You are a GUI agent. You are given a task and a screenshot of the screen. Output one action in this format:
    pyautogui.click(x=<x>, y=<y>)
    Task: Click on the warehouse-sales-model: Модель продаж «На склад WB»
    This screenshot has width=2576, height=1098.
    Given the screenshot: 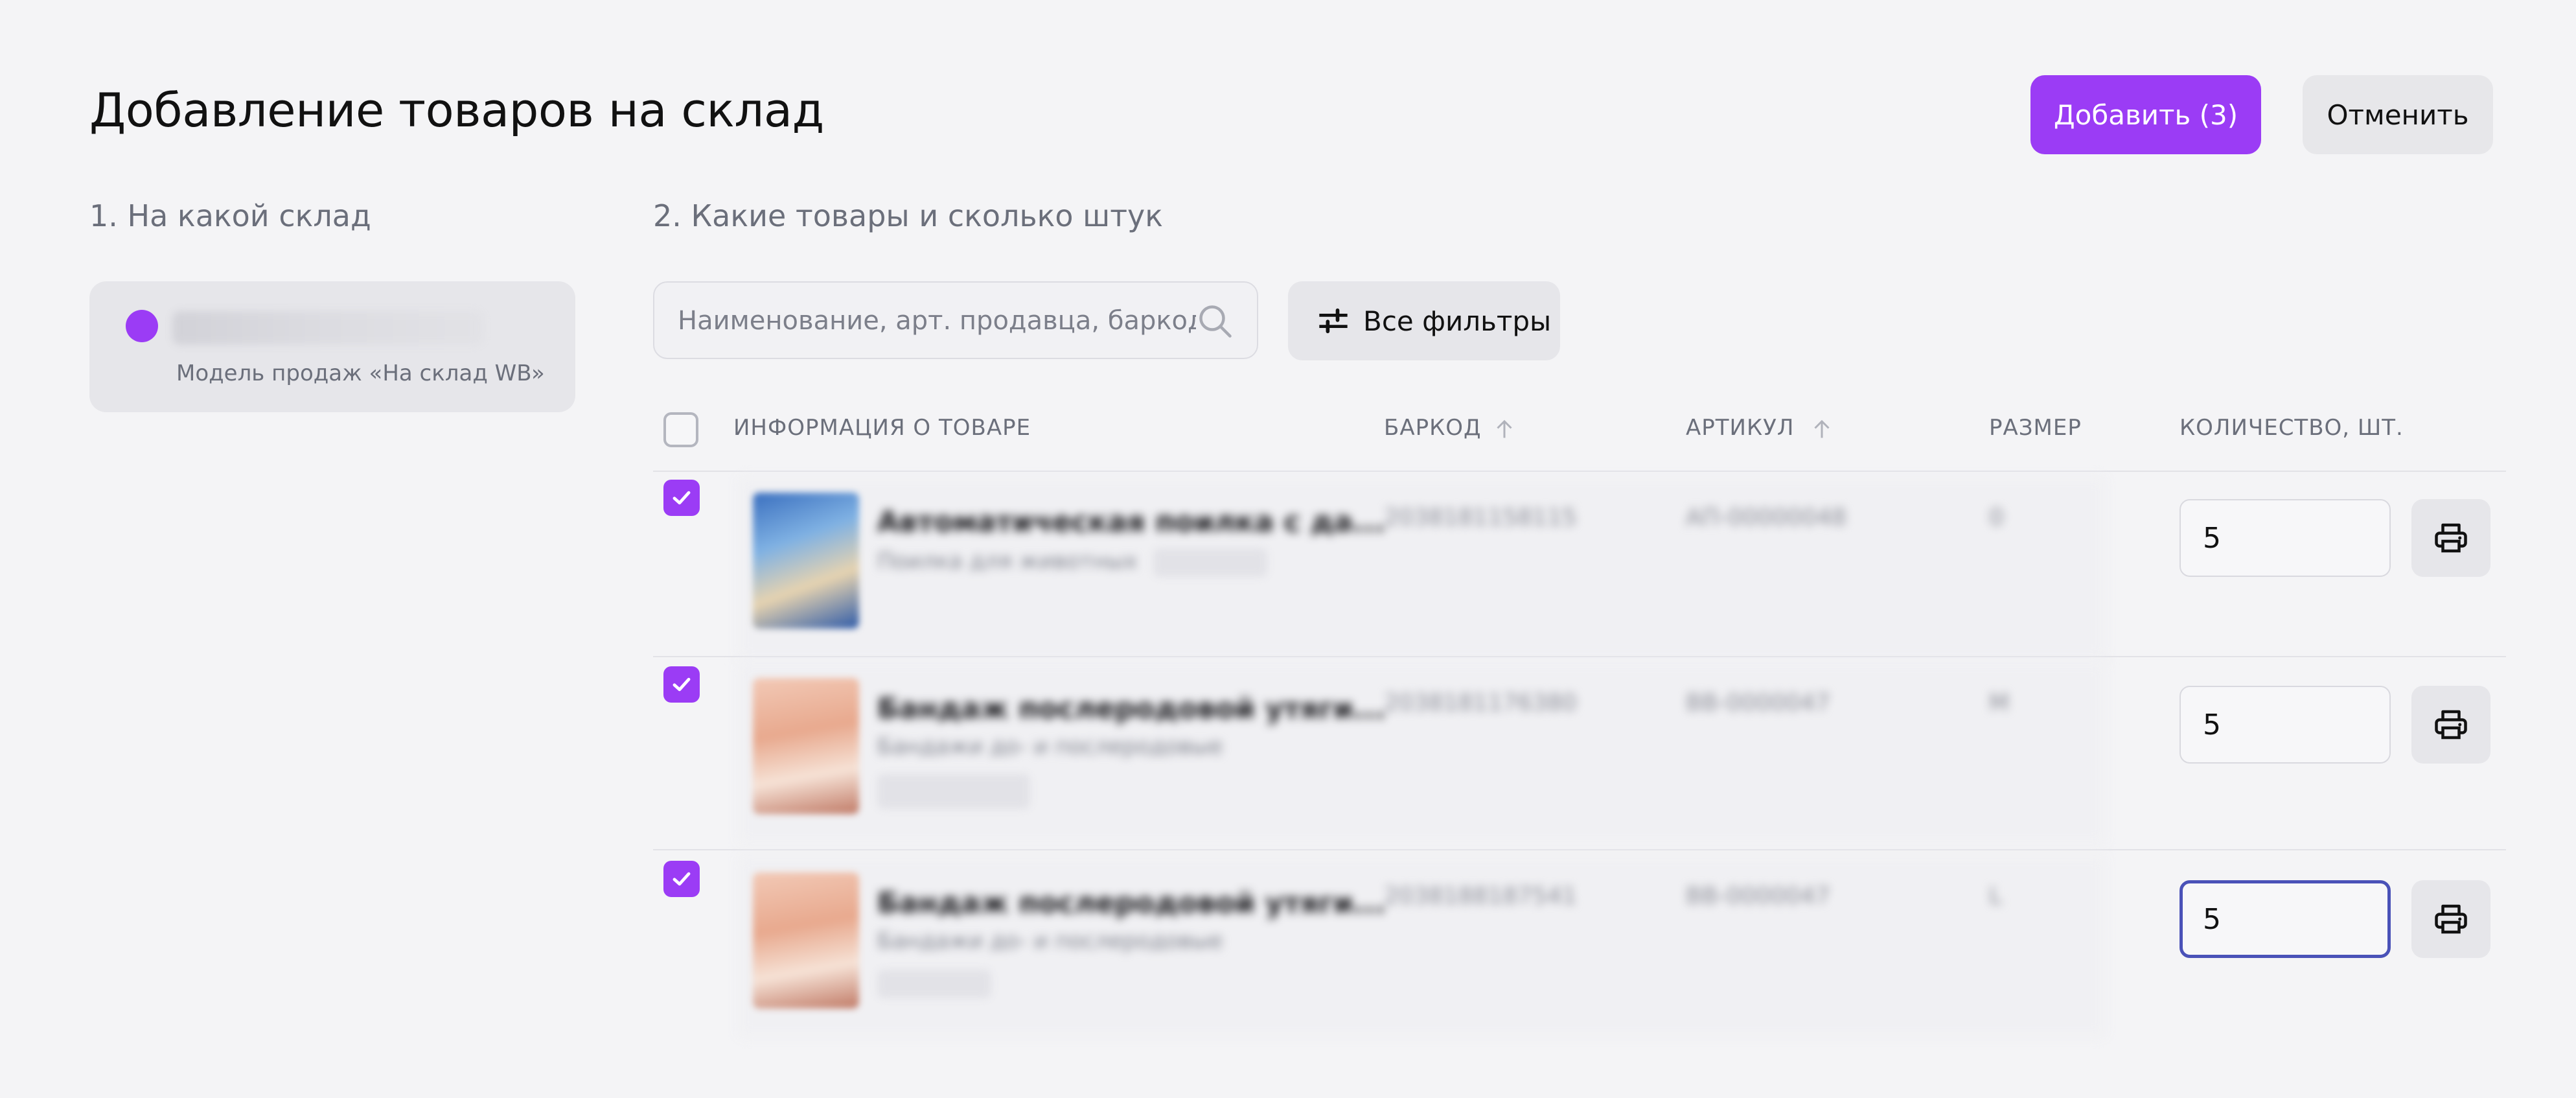 What is the action you would take?
    pyautogui.click(x=360, y=373)
    